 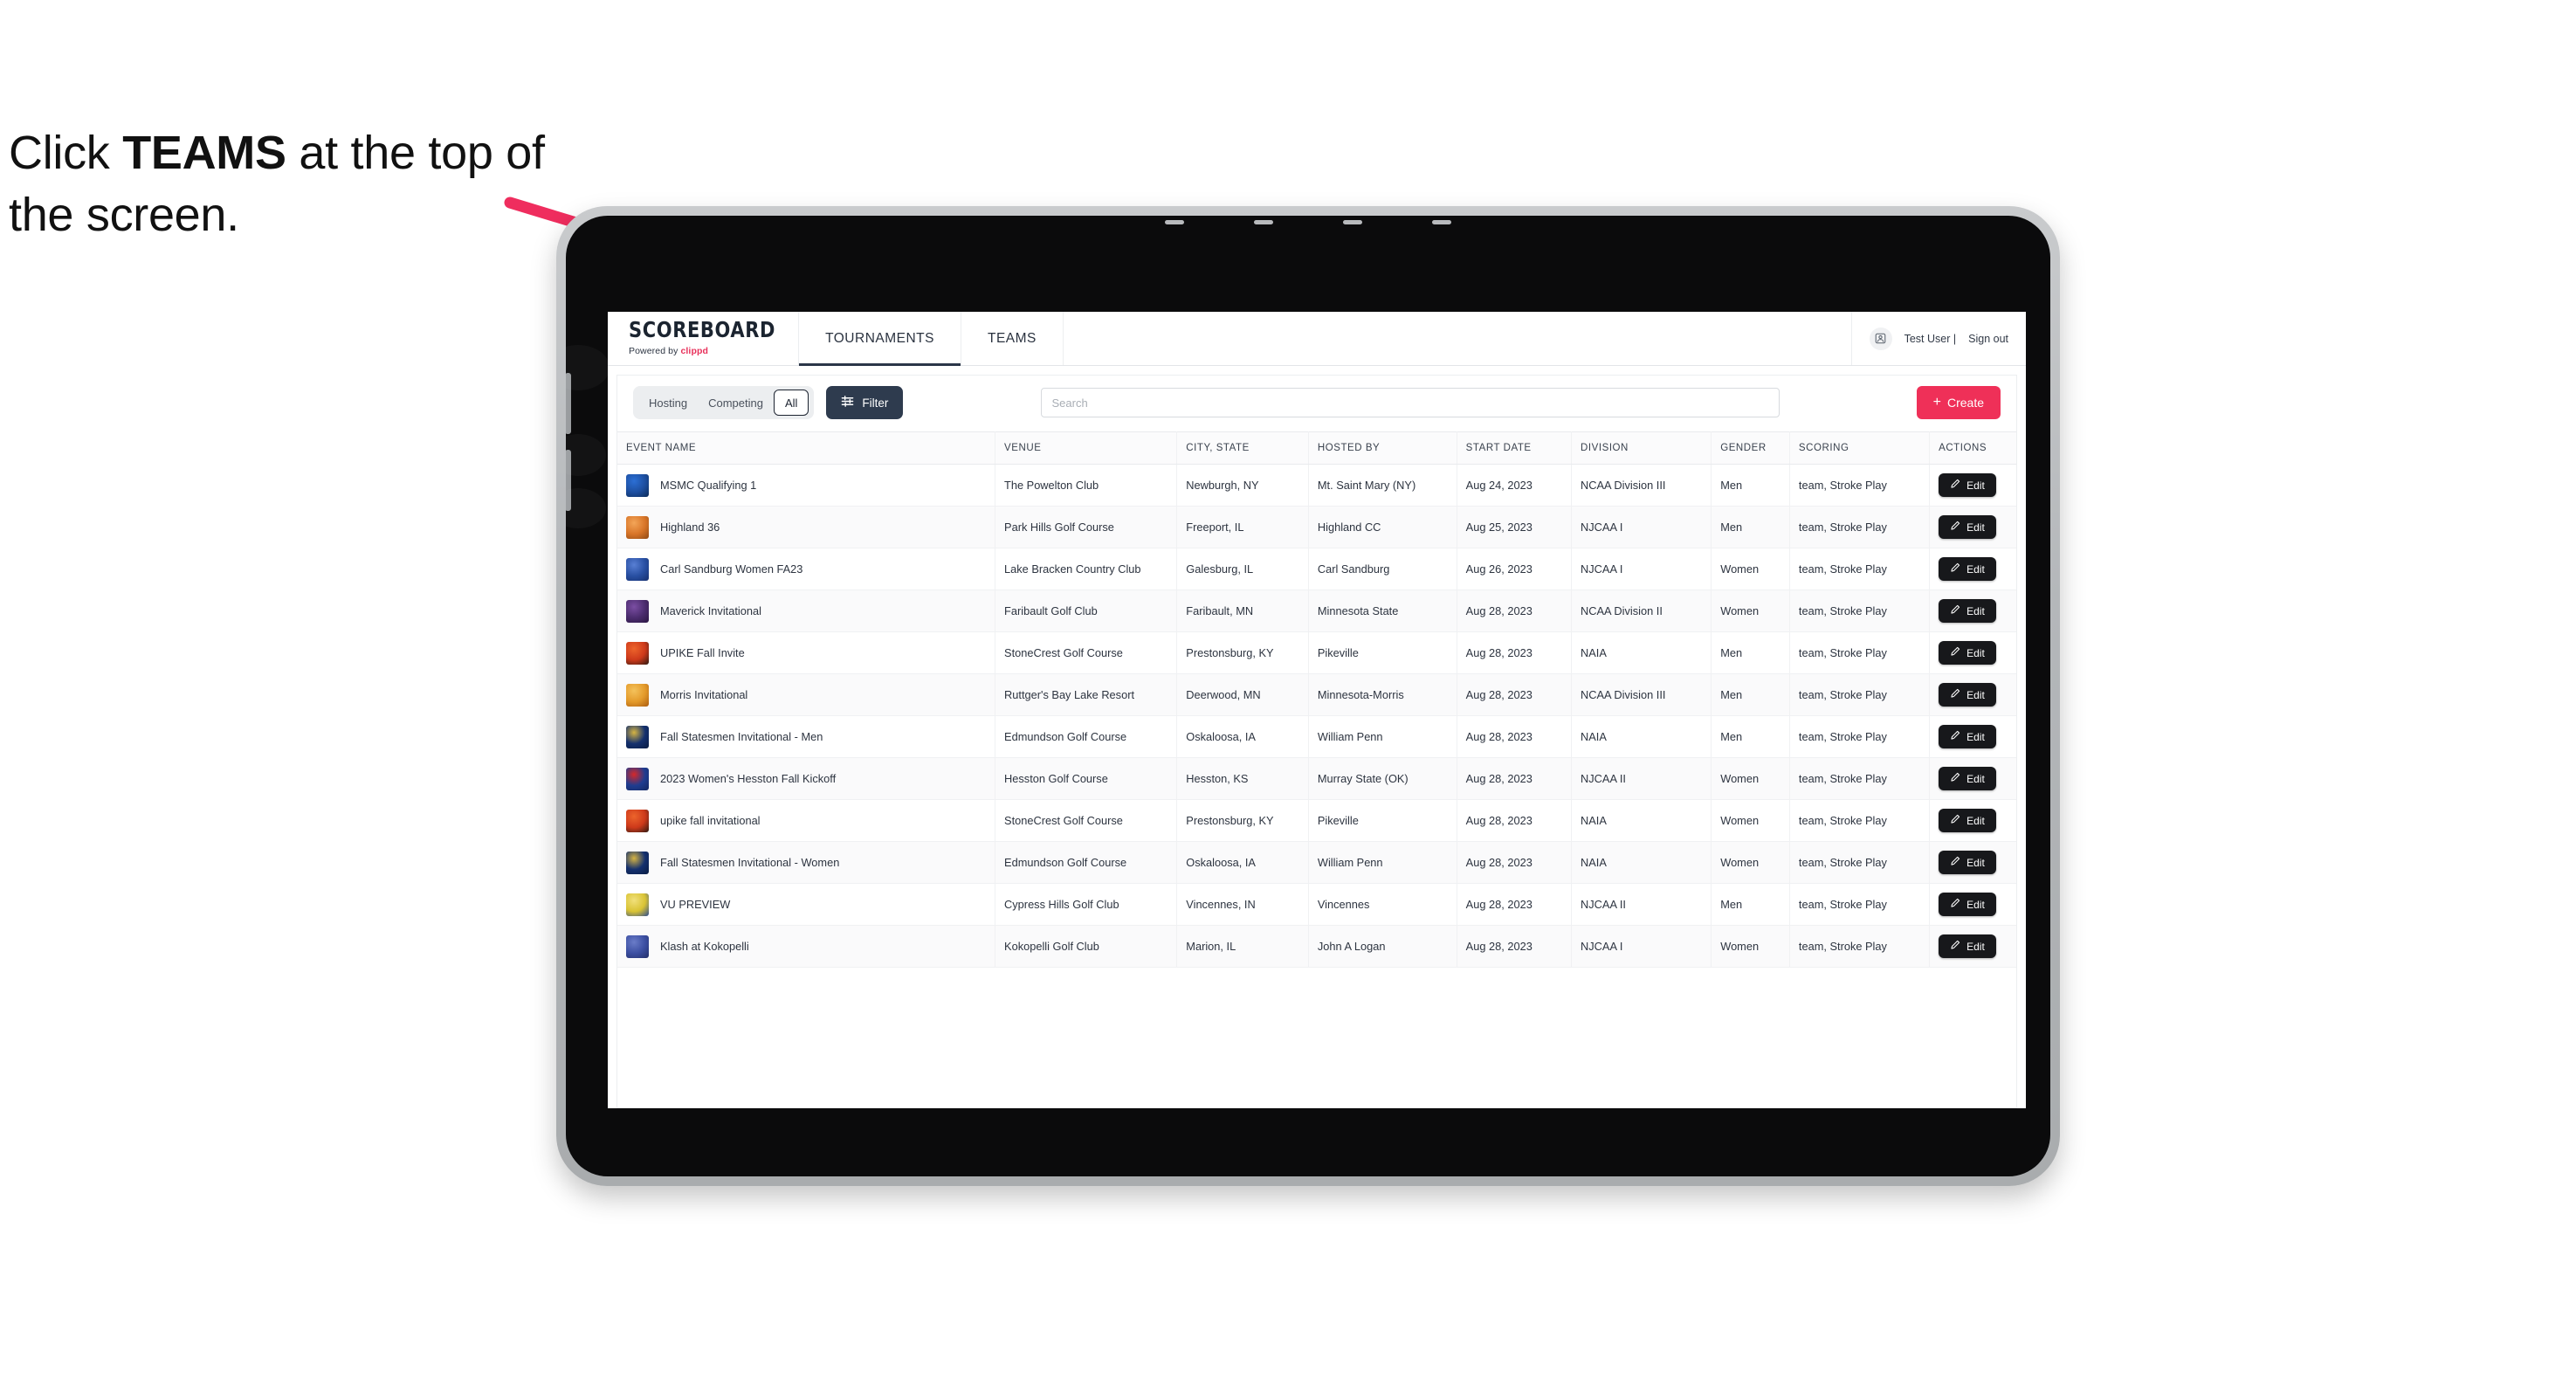 What do you see at coordinates (1086, 486) in the screenshot?
I see `cell-venue: The Powelton Club` at bounding box center [1086, 486].